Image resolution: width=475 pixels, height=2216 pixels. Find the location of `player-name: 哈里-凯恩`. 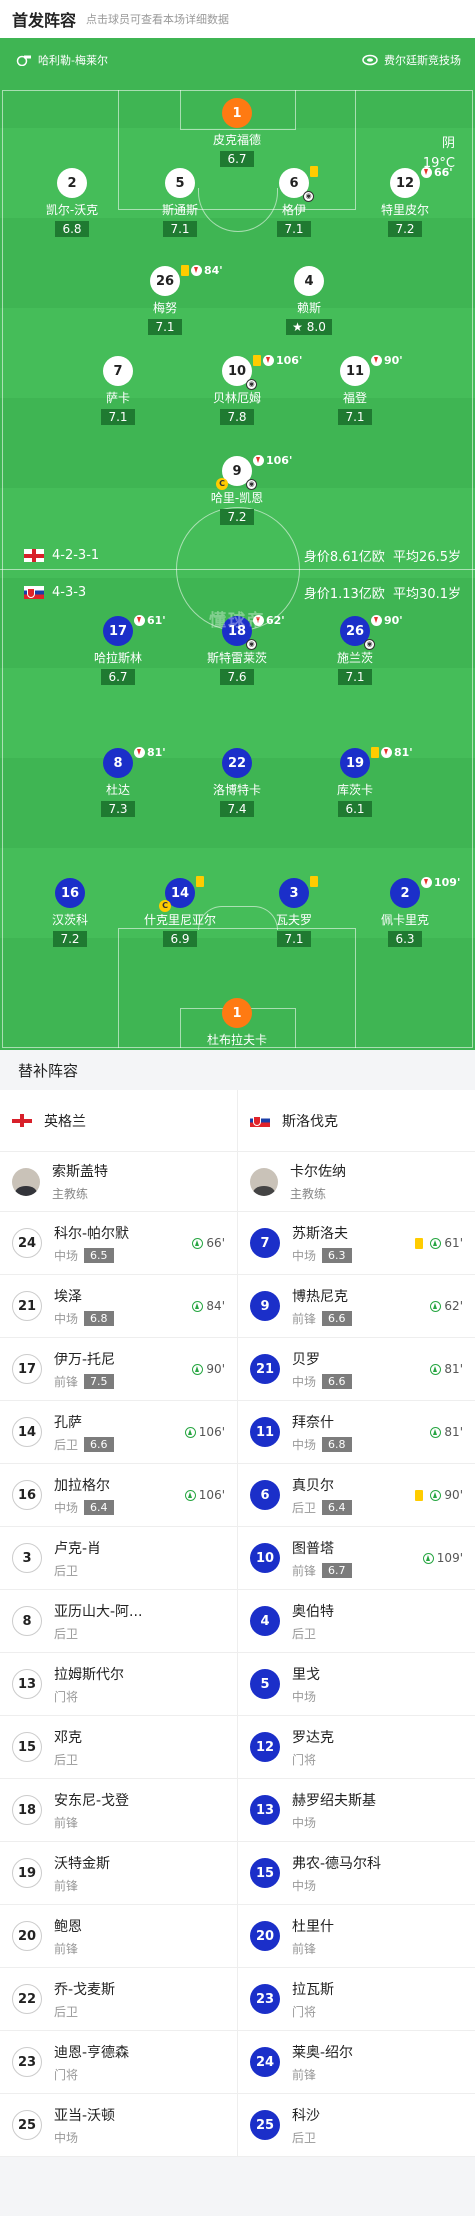

player-name: 哈里-凯恩 is located at coordinates (237, 498).